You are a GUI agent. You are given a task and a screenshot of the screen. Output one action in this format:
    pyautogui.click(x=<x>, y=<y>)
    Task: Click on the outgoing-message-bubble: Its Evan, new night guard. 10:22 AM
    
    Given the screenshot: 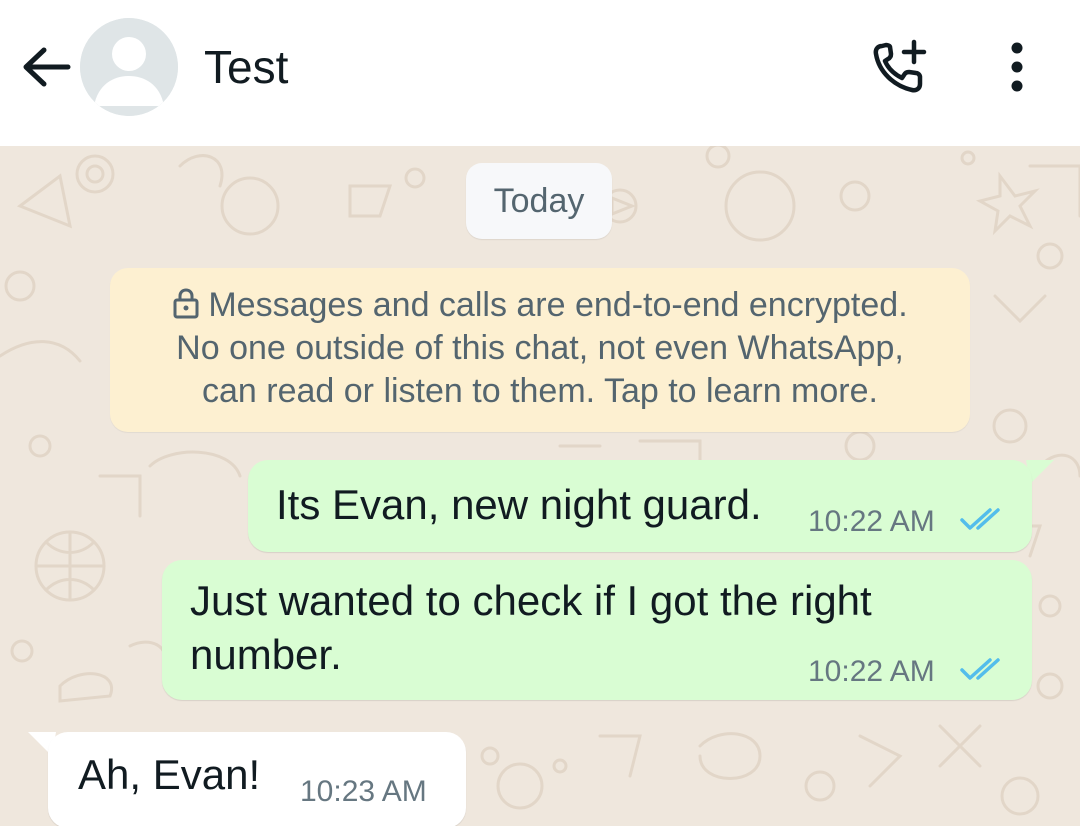 What is the action you would take?
    pyautogui.click(x=640, y=506)
    